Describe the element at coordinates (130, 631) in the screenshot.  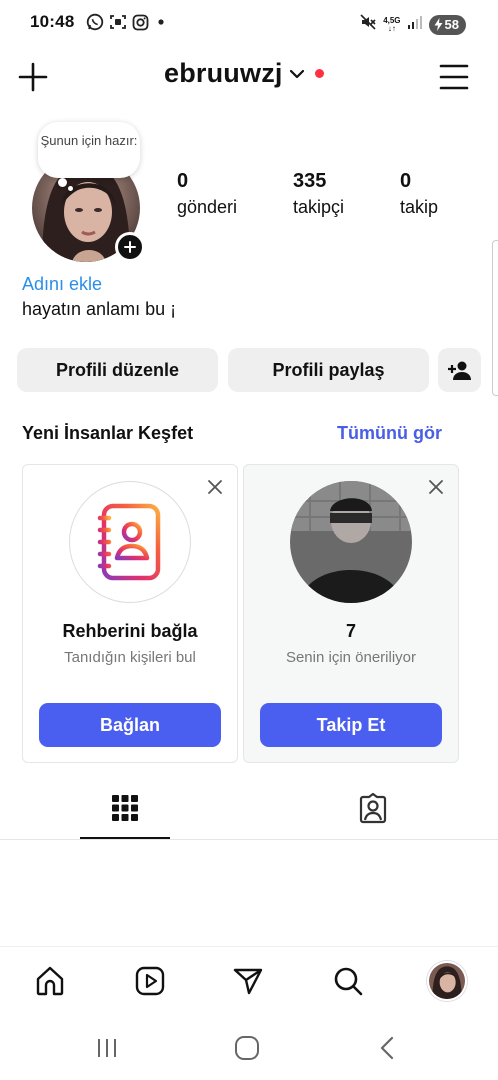
I see `card-title: Rehberini bağla` at that location.